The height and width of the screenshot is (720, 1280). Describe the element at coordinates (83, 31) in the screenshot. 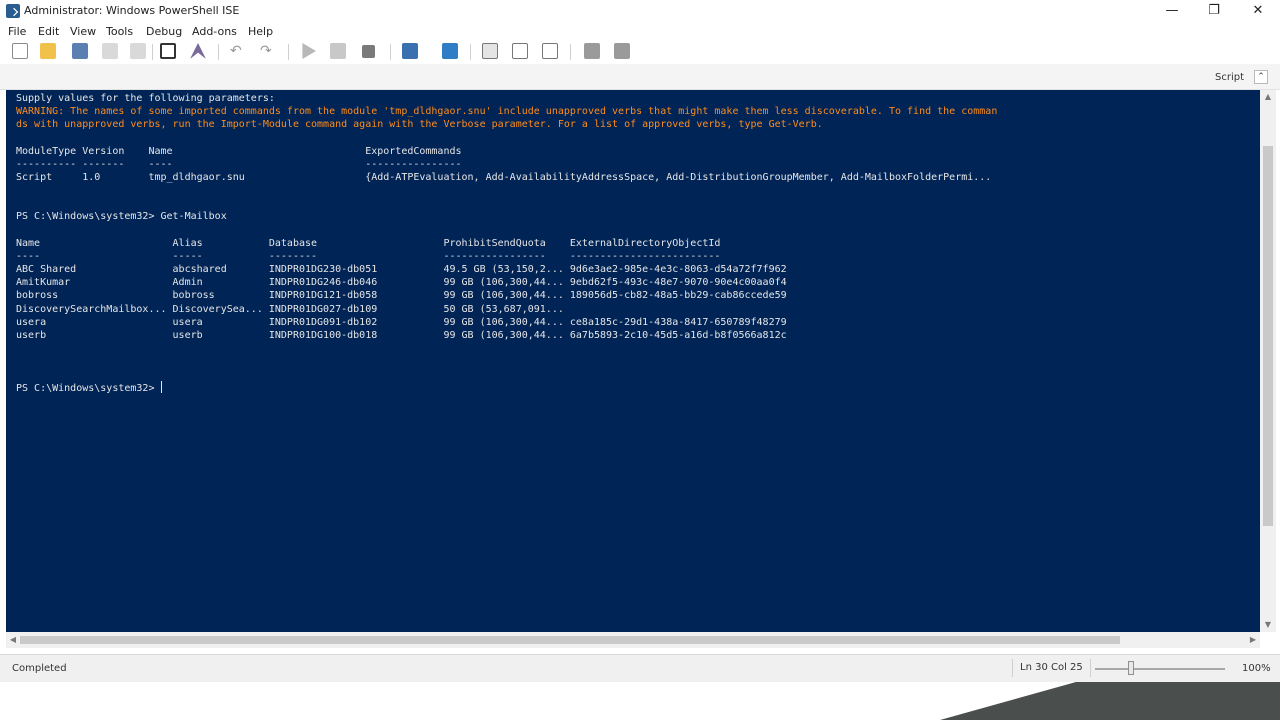

I see `menu-view: View` at that location.